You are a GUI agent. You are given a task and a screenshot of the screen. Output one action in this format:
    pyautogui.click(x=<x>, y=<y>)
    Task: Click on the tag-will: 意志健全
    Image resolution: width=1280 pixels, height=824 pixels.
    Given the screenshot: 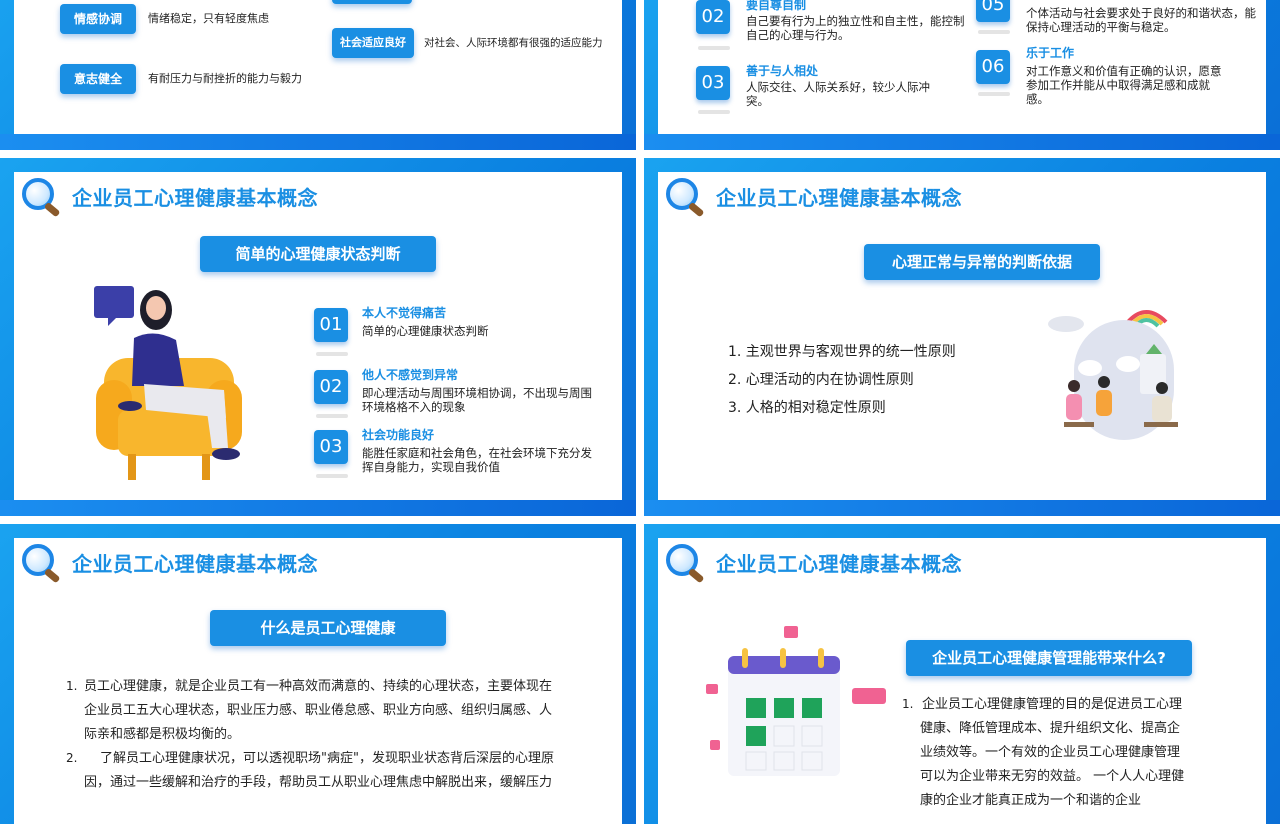 What is the action you would take?
    pyautogui.click(x=98, y=79)
    